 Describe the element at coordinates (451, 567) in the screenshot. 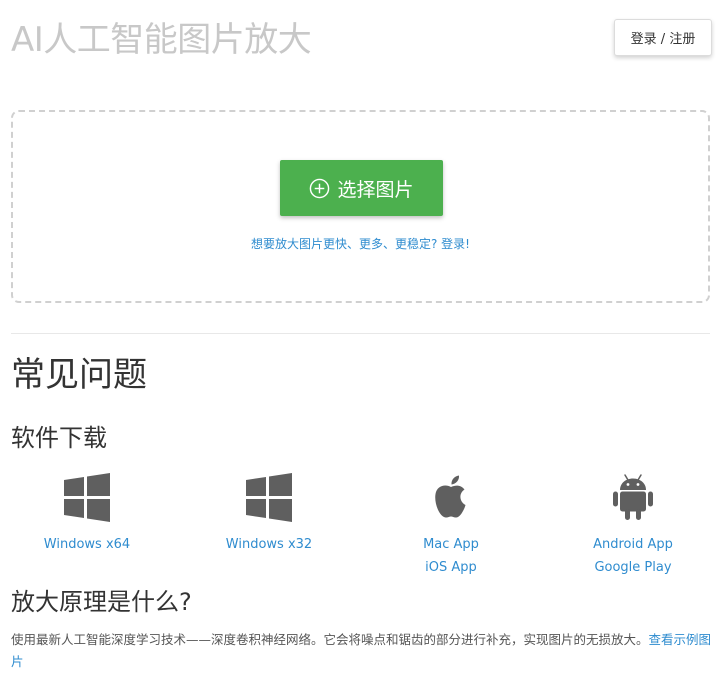

I see `ios-app-link: iOS App` at that location.